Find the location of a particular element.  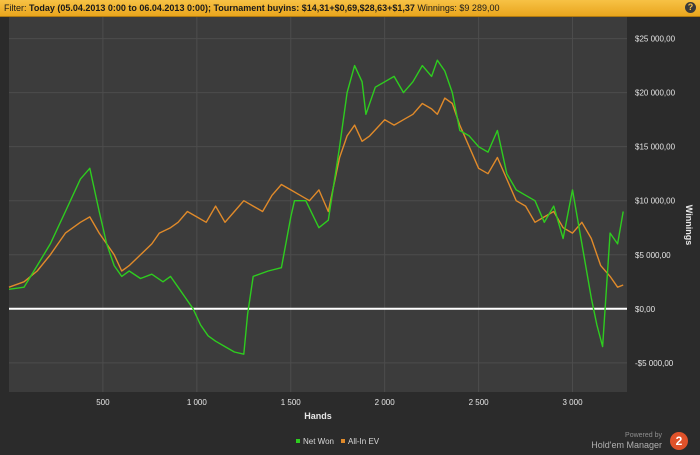

x-tick-label: 2 500 is located at coordinates (479, 402).